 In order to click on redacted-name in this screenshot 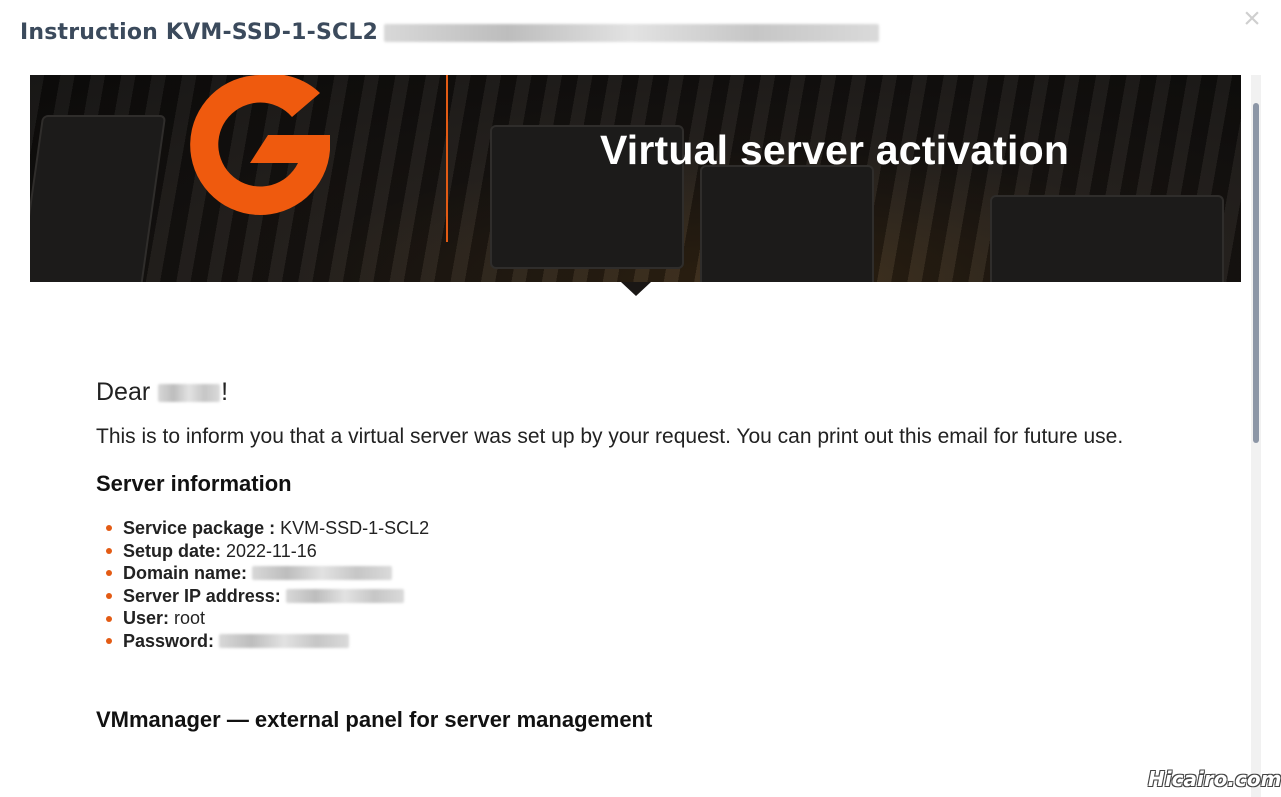, I will do `click(189, 392)`.